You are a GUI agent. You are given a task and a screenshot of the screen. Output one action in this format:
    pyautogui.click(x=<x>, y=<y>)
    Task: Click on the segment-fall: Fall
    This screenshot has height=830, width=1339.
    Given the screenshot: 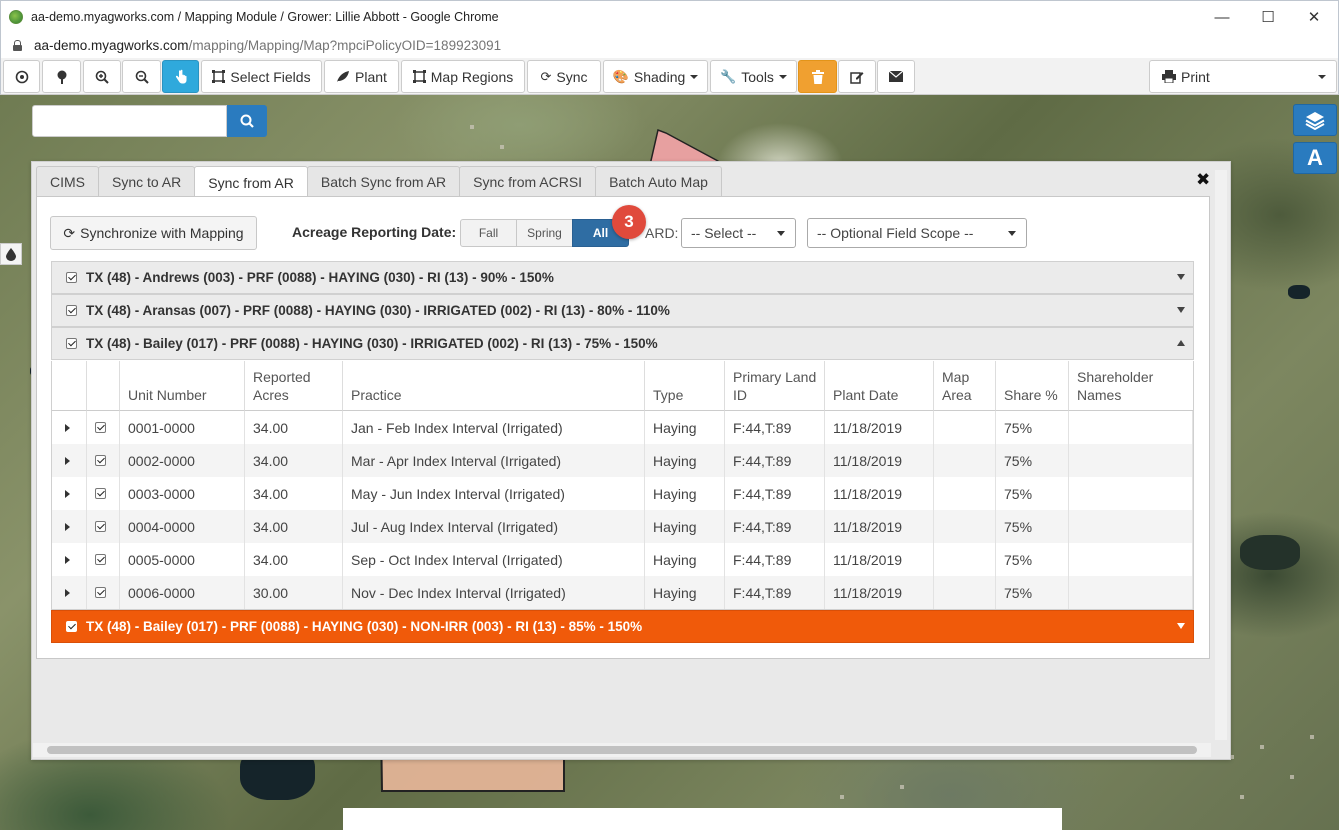 What is the action you would take?
    pyautogui.click(x=488, y=233)
    